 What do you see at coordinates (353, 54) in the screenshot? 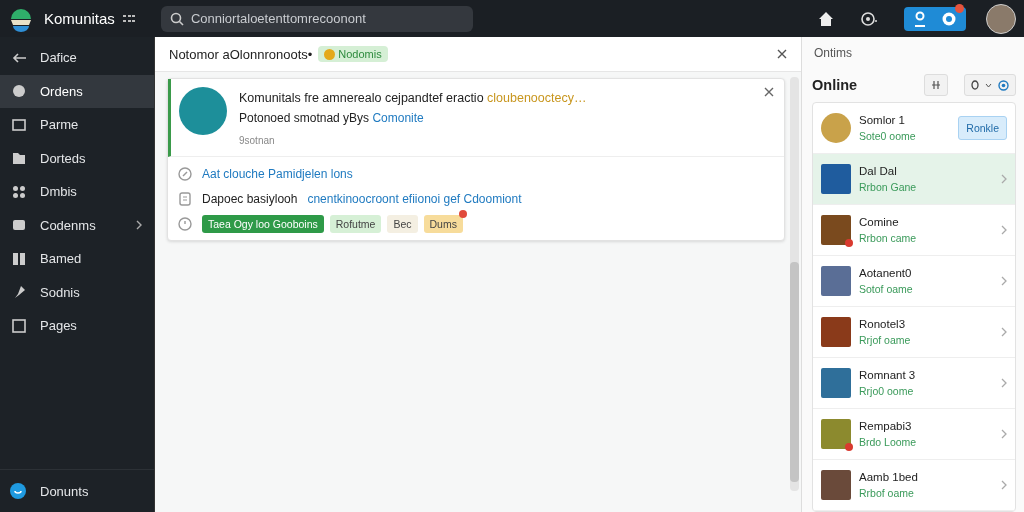
I see `status-badge: Nodomis` at bounding box center [353, 54].